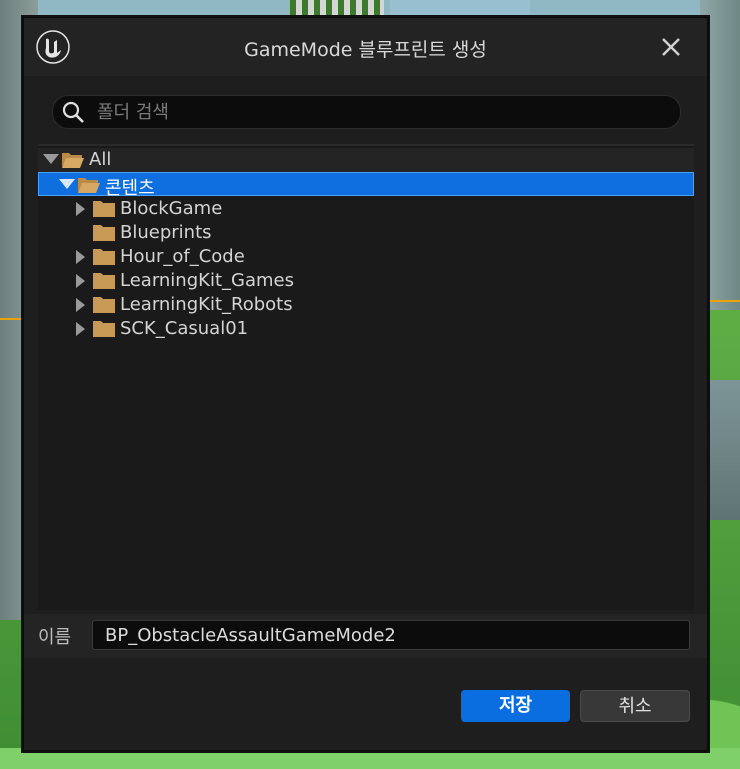 The height and width of the screenshot is (769, 740). I want to click on folder-search-box, so click(366, 112).